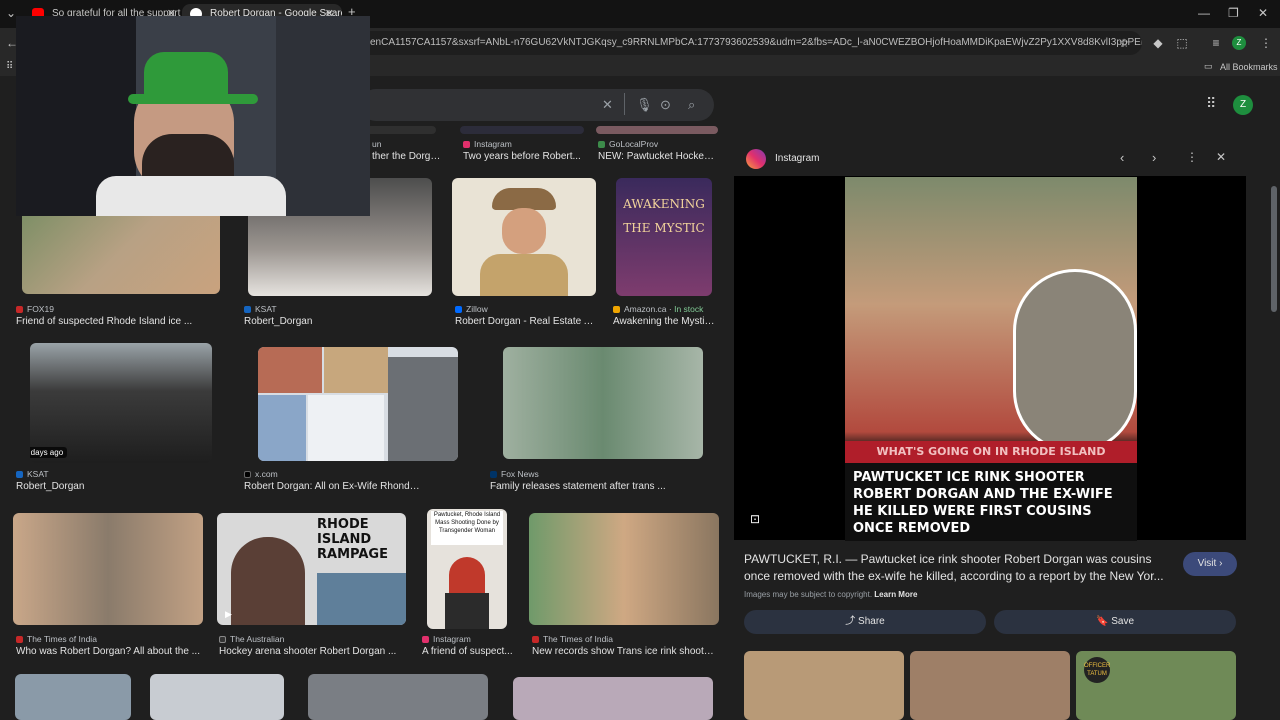  Describe the element at coordinates (1211, 103) in the screenshot. I see `google-apps-icon: ⠿` at that location.